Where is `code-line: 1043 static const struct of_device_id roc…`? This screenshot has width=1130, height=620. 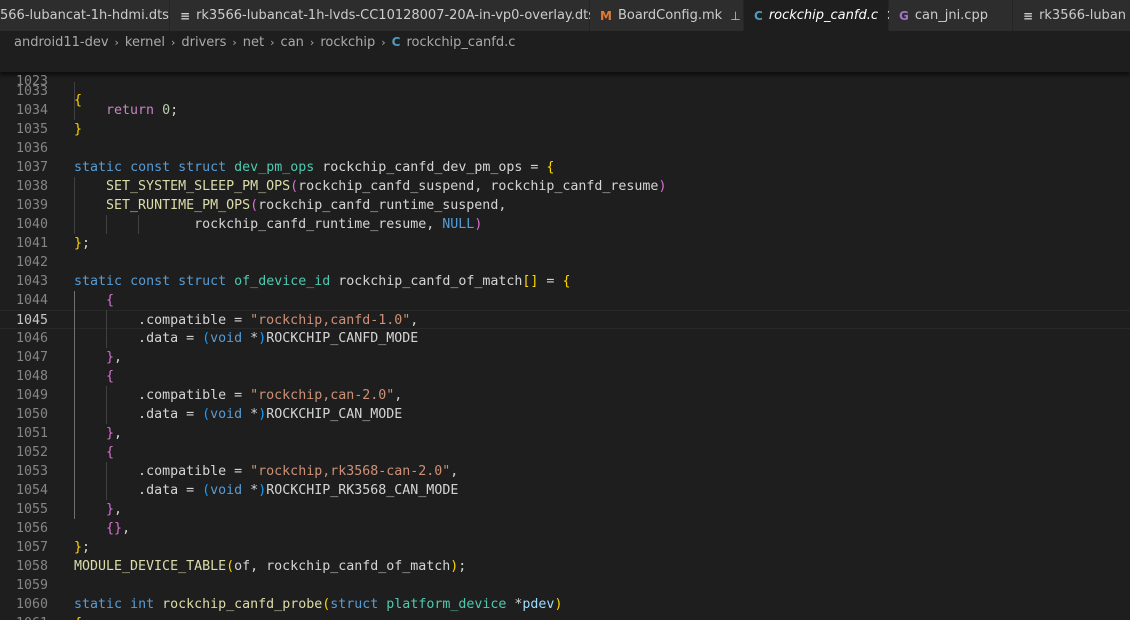 code-line: 1043 static const struct of_device_id roc… is located at coordinates (565, 281).